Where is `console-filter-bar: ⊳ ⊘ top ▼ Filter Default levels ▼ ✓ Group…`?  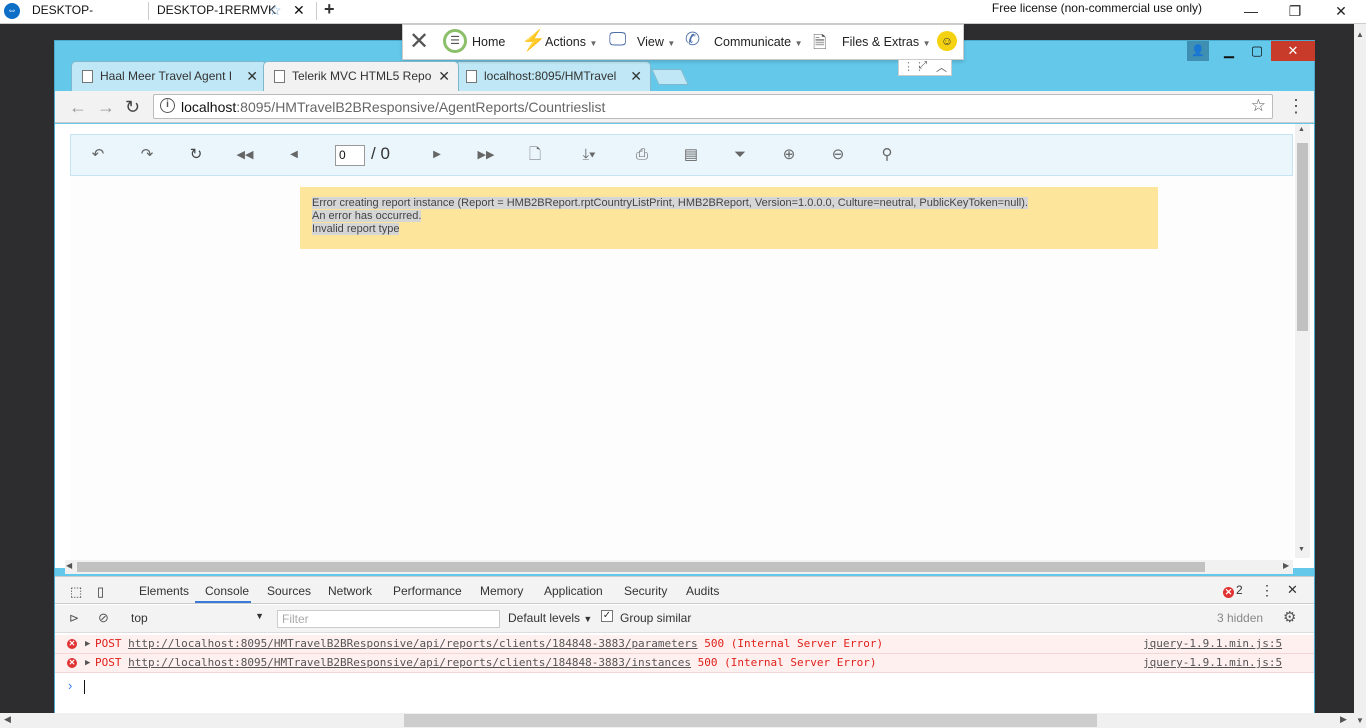 console-filter-bar: ⊳ ⊘ top ▼ Filter Default levels ▼ ✓ Group… is located at coordinates (684, 619).